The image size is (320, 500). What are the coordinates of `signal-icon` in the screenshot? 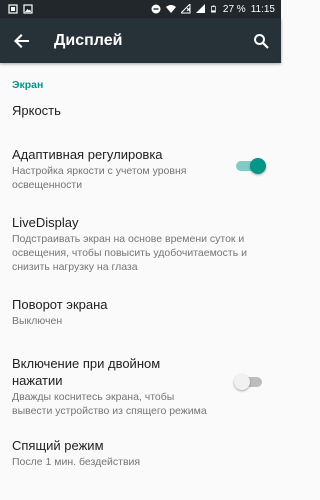 It's located at (200, 8).